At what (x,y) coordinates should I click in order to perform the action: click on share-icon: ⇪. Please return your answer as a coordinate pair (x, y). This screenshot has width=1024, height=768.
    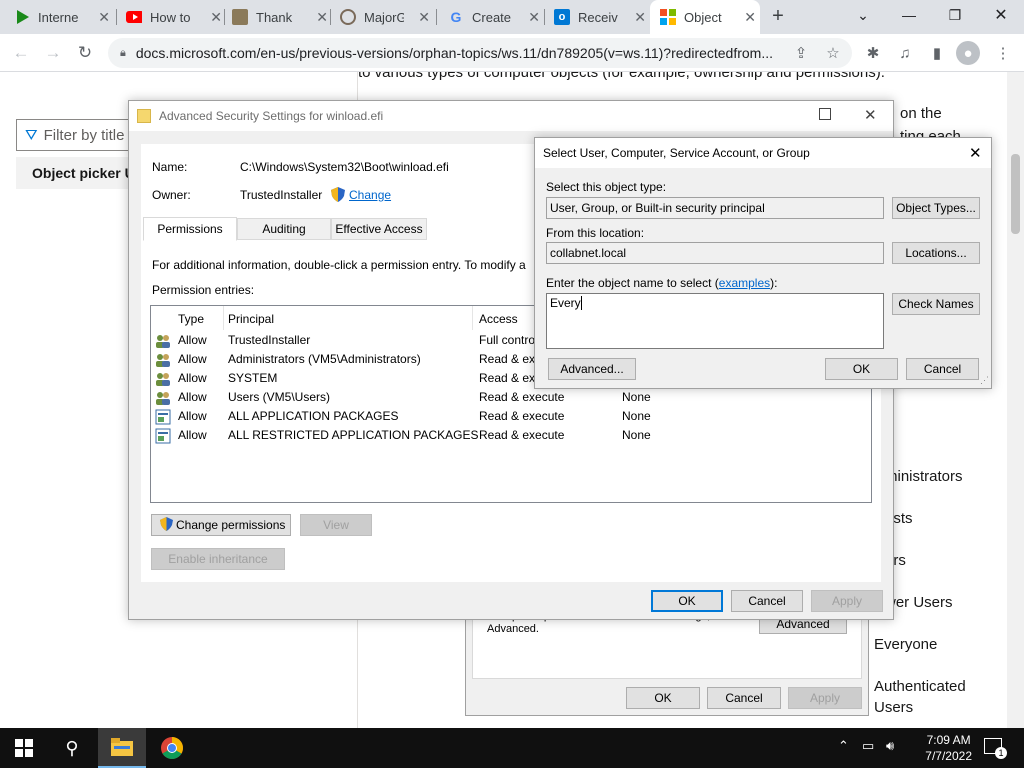
    Looking at the image, I should click on (801, 53).